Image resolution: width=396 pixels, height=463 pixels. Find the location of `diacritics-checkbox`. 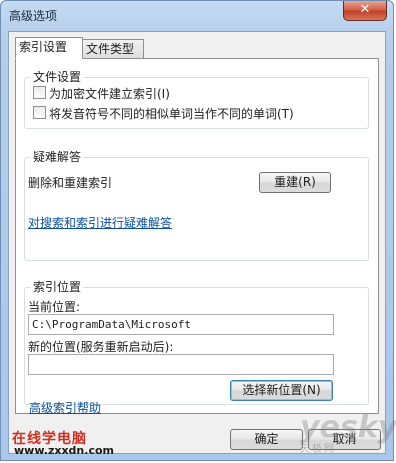

diacritics-checkbox is located at coordinates (39, 112).